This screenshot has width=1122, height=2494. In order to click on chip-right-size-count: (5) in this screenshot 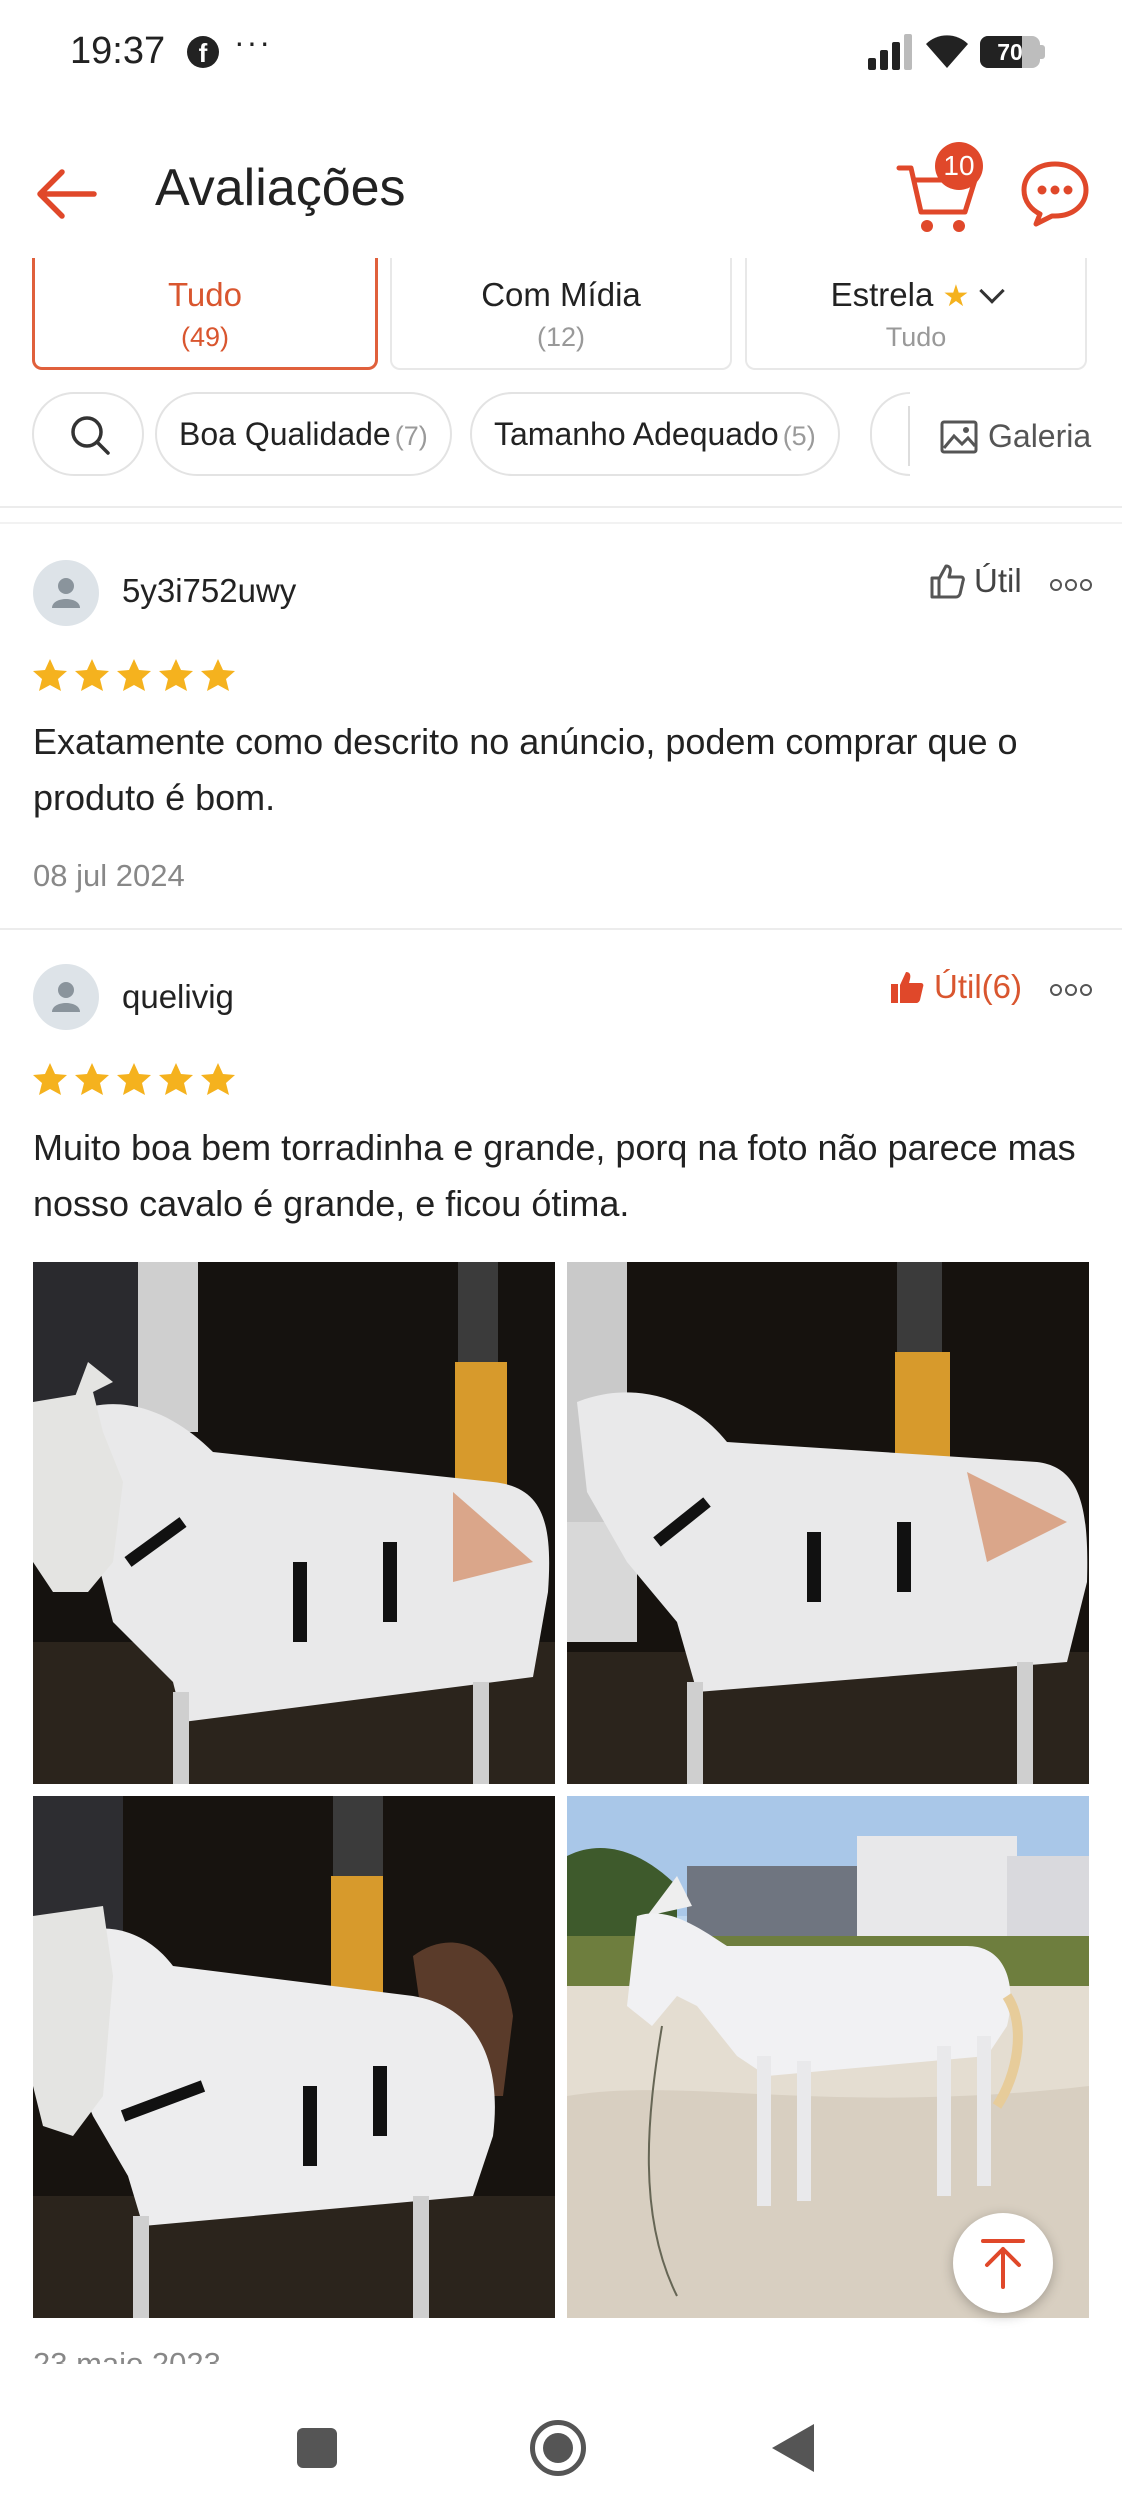, I will do `click(799, 436)`.